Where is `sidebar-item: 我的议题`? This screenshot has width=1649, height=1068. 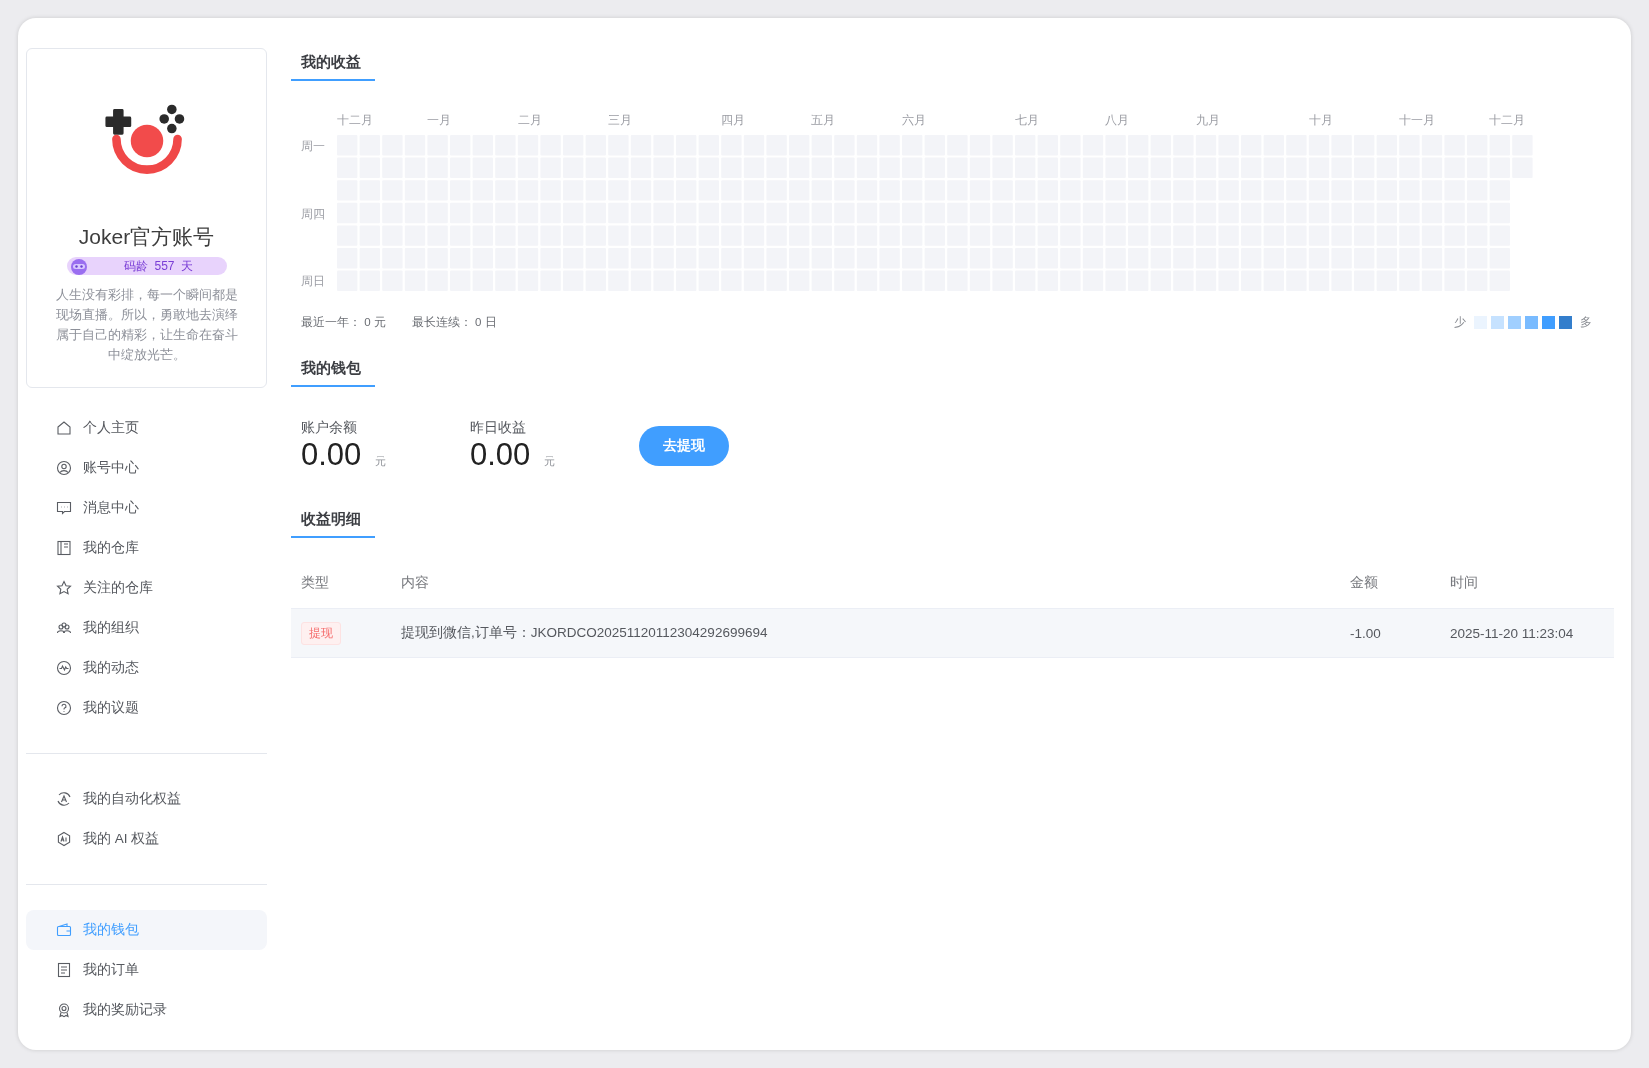
sidebar-item: 我的议题 is located at coordinates (146, 708).